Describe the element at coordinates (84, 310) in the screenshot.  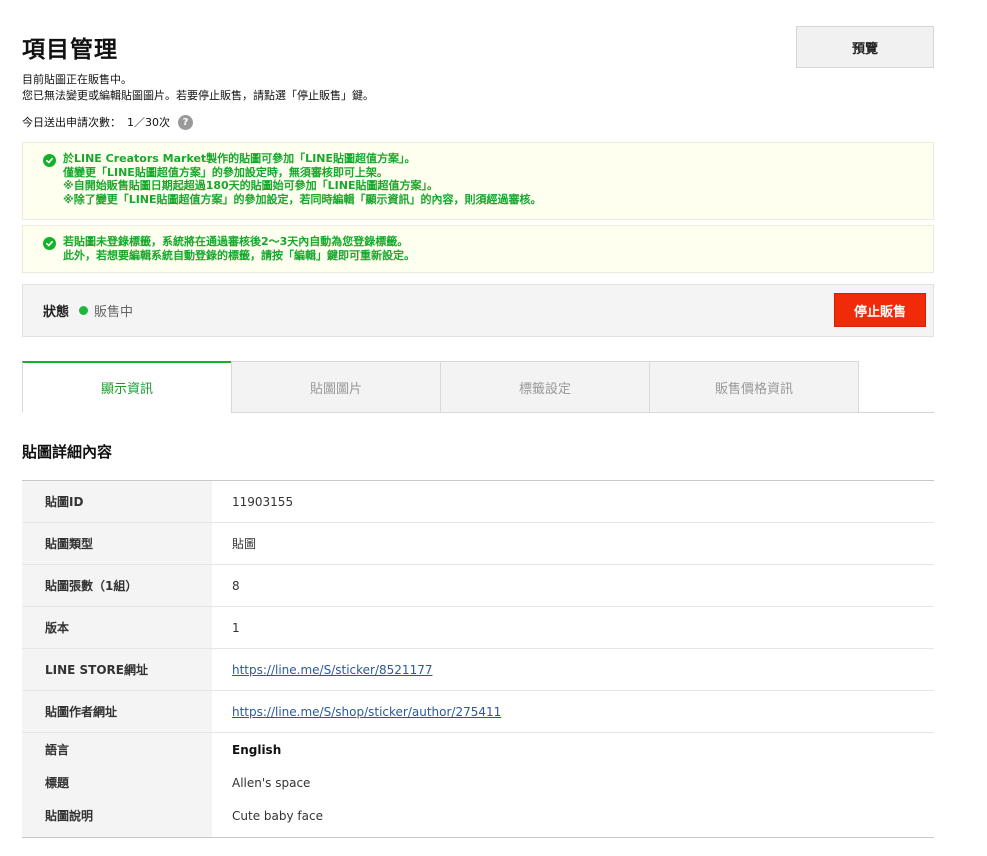
I see `status-dot-icon` at that location.